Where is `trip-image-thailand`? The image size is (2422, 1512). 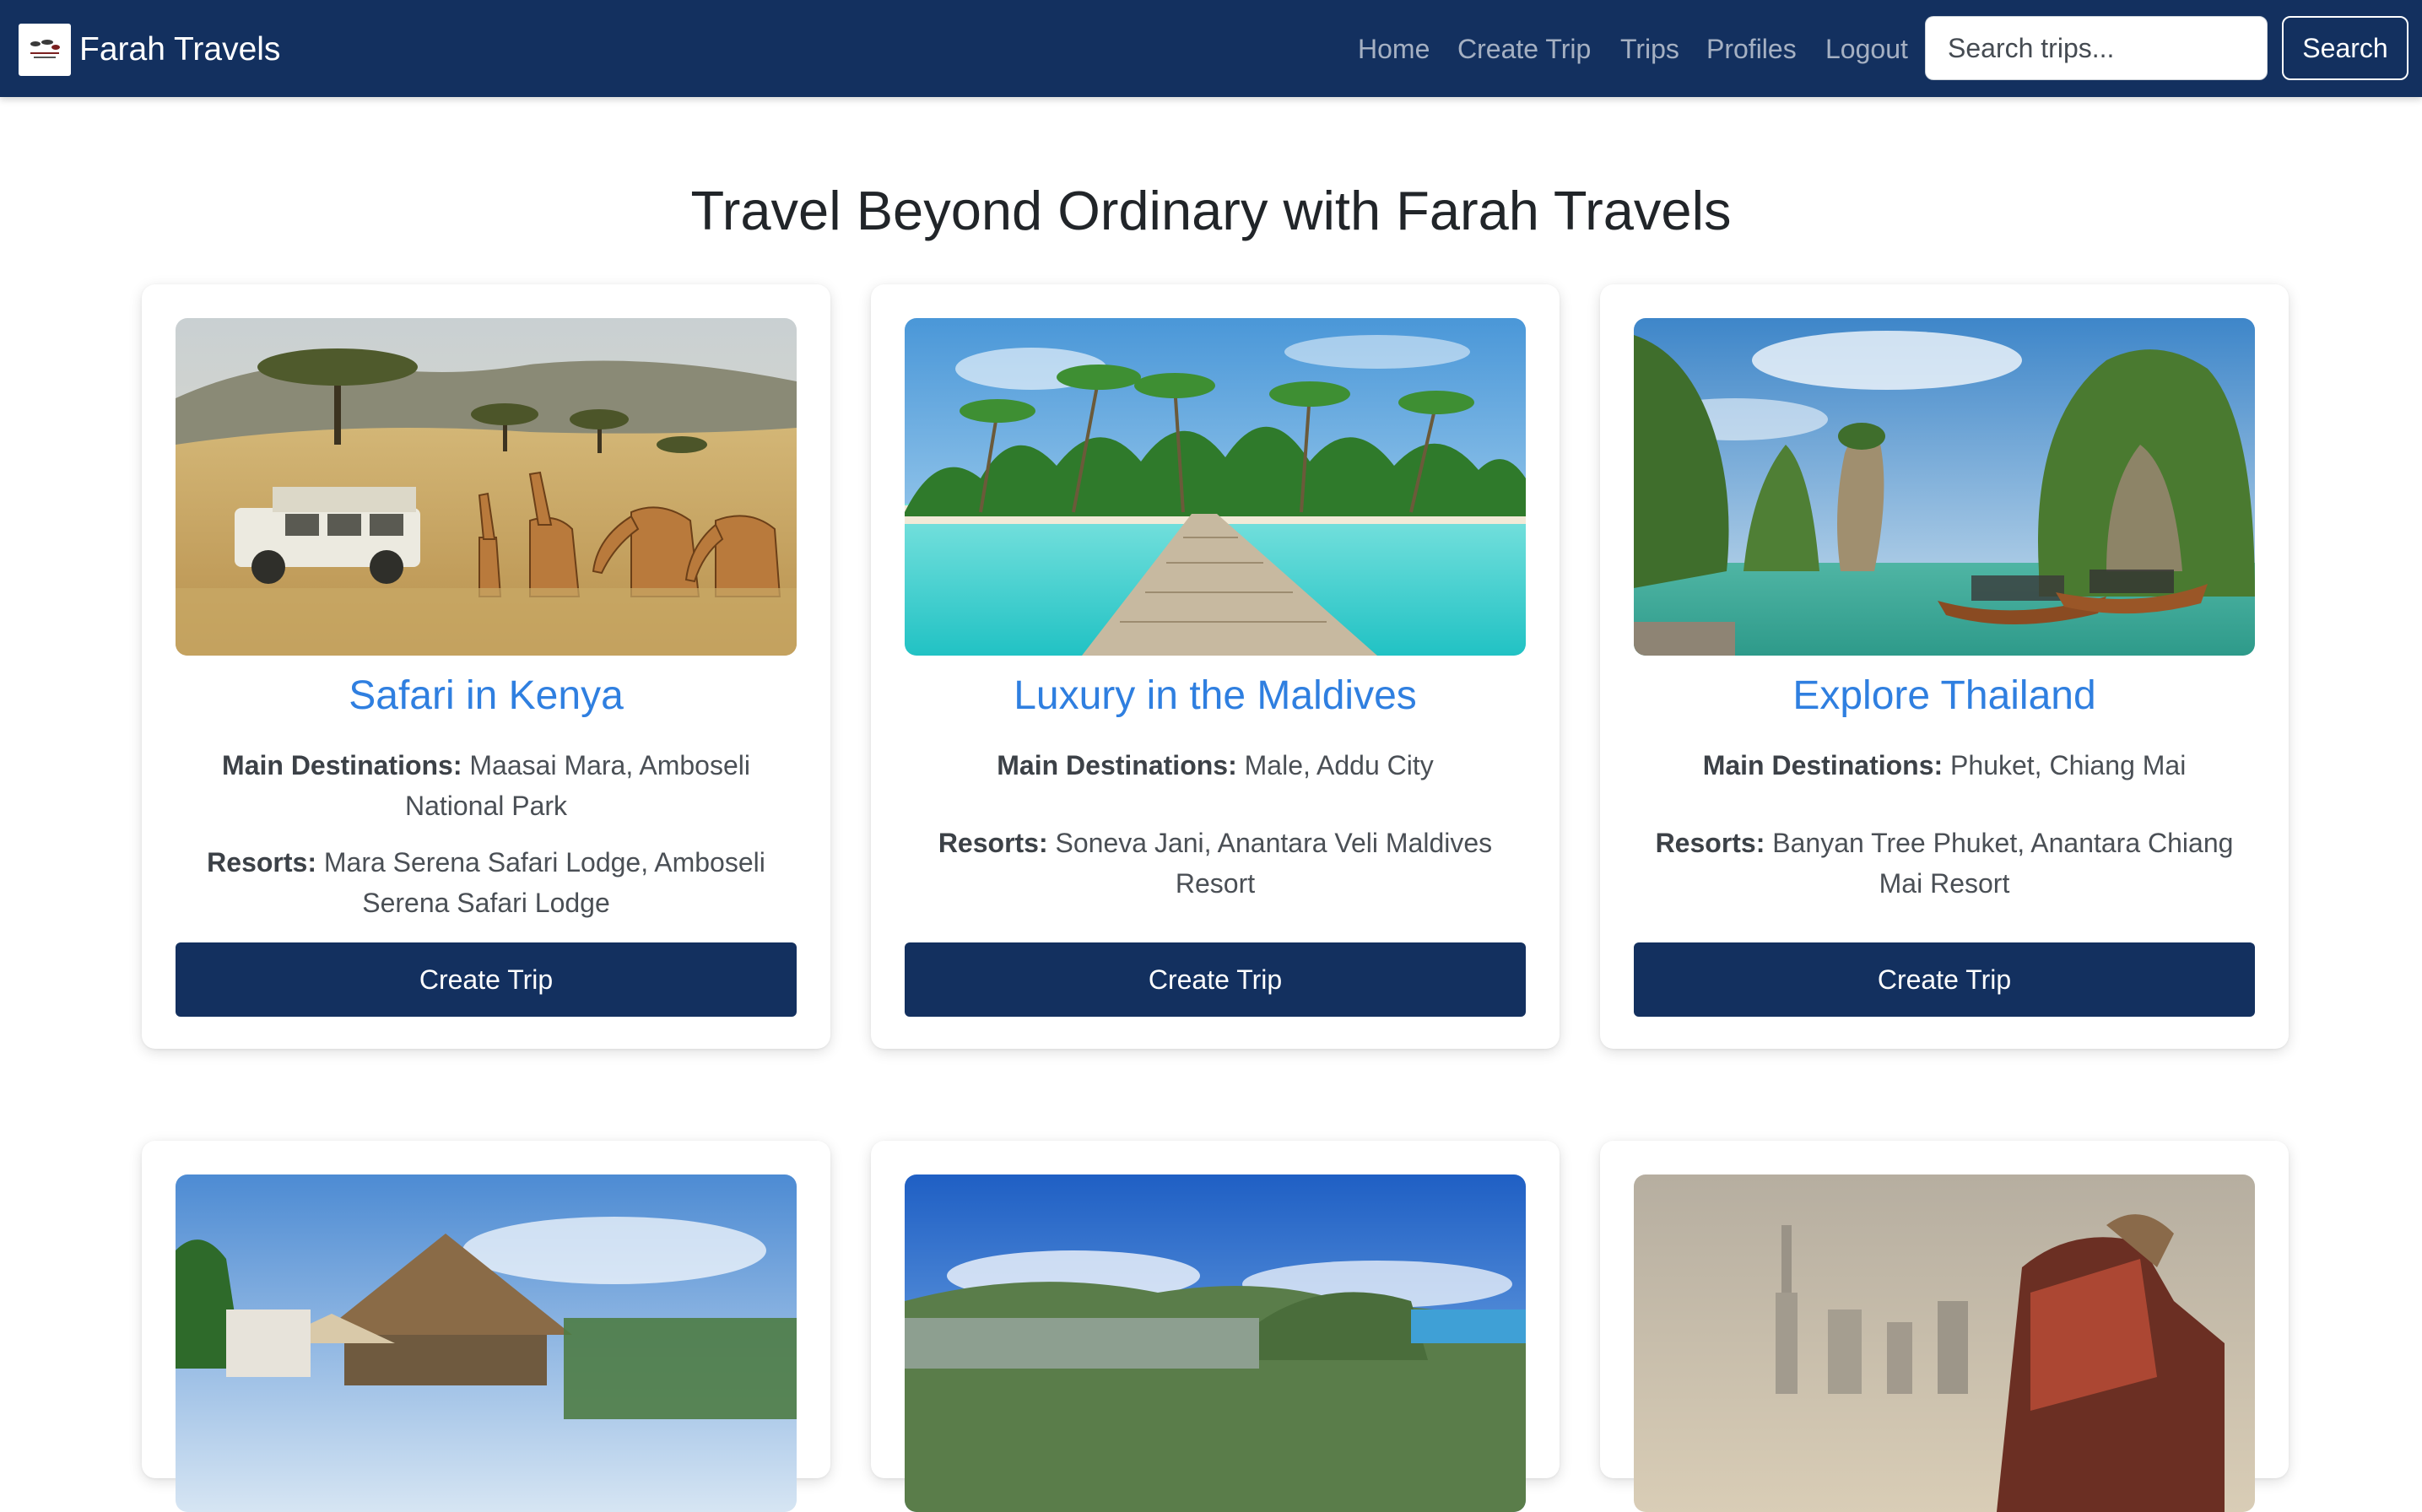 trip-image-thailand is located at coordinates (1944, 487).